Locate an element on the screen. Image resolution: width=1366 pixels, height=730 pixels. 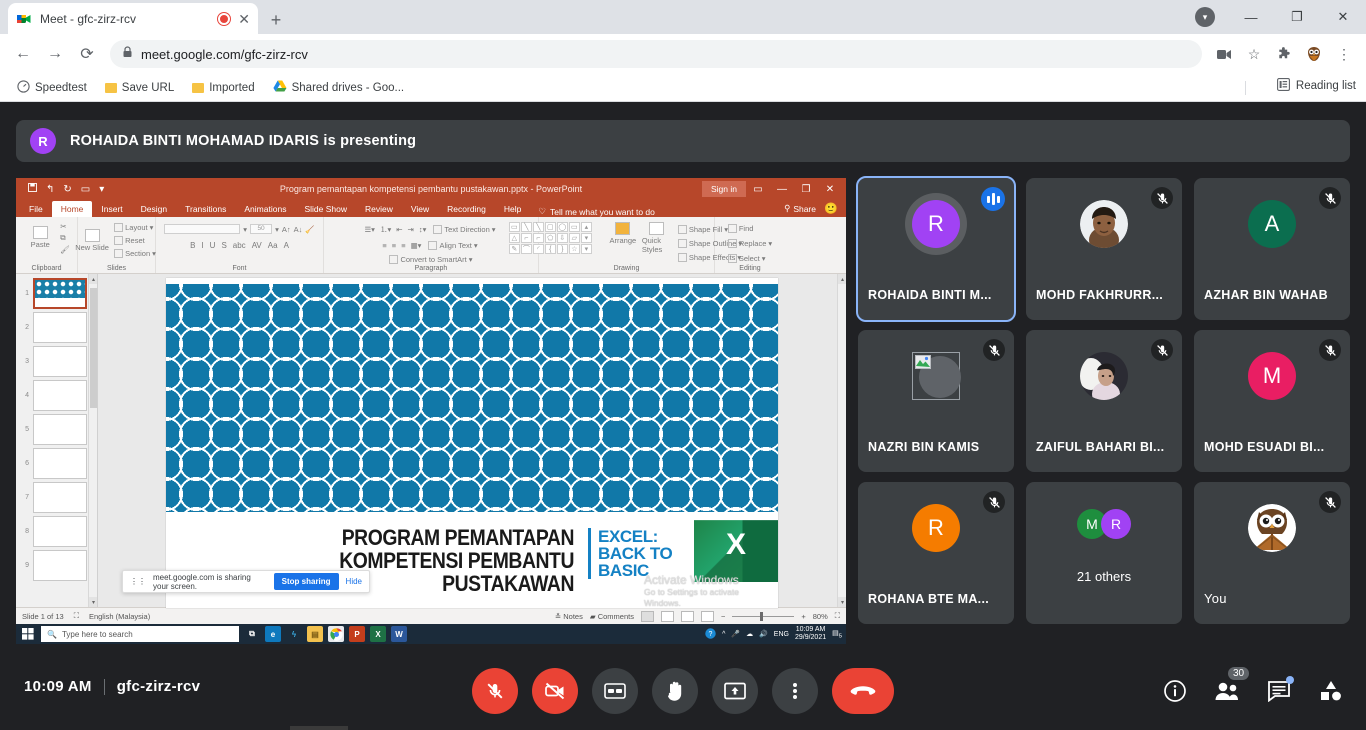
numbering-icon: ⒈▾ is located at coordinates (385, 229).